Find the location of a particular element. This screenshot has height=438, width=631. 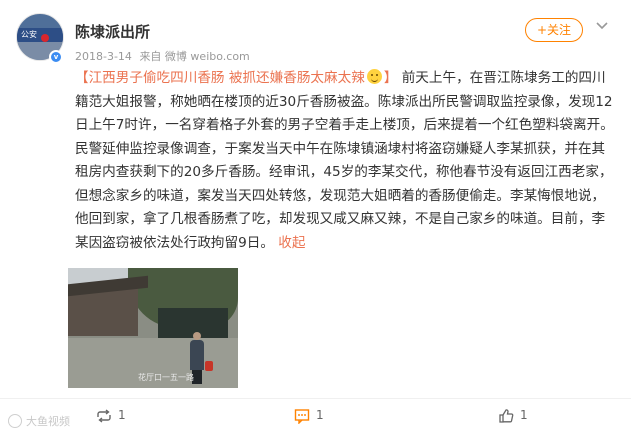

headline-close: 】 is located at coordinates (390, 78).